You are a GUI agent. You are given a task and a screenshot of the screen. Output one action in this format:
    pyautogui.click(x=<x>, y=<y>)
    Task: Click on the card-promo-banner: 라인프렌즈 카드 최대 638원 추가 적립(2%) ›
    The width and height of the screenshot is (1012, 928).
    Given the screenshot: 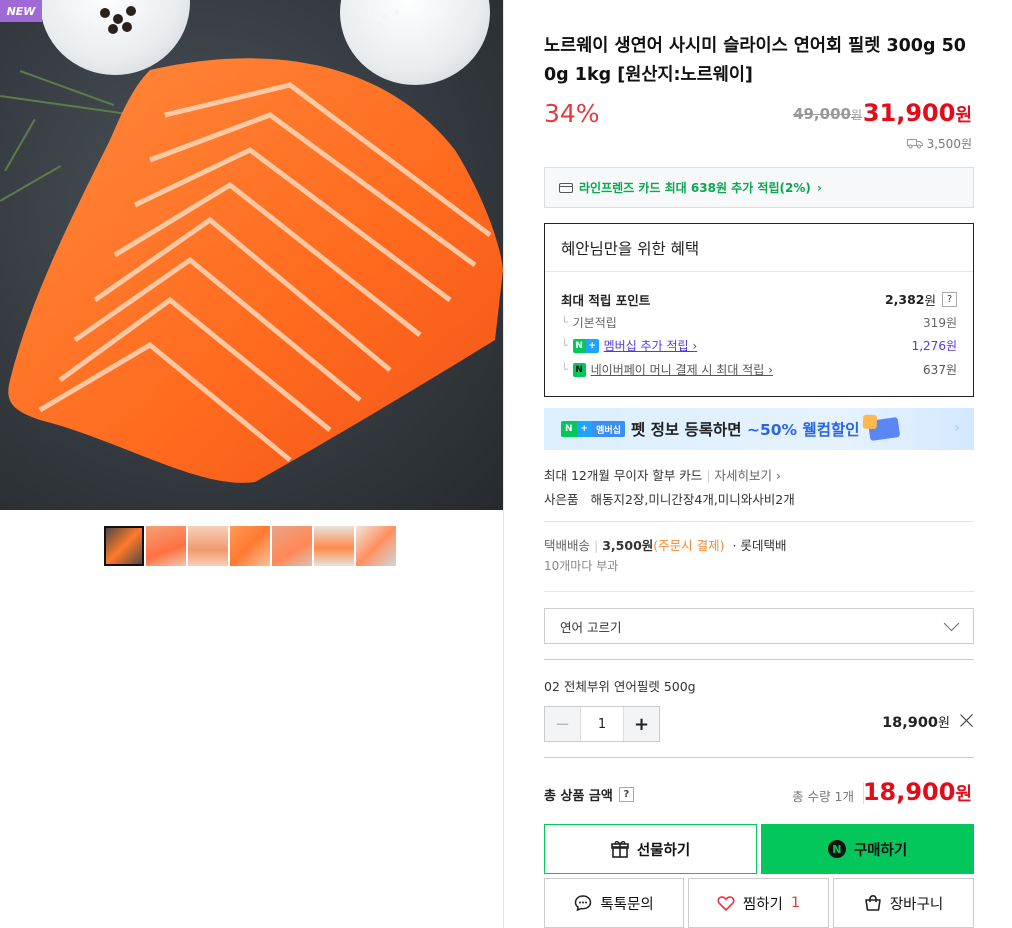 What is the action you would take?
    pyautogui.click(x=759, y=187)
    